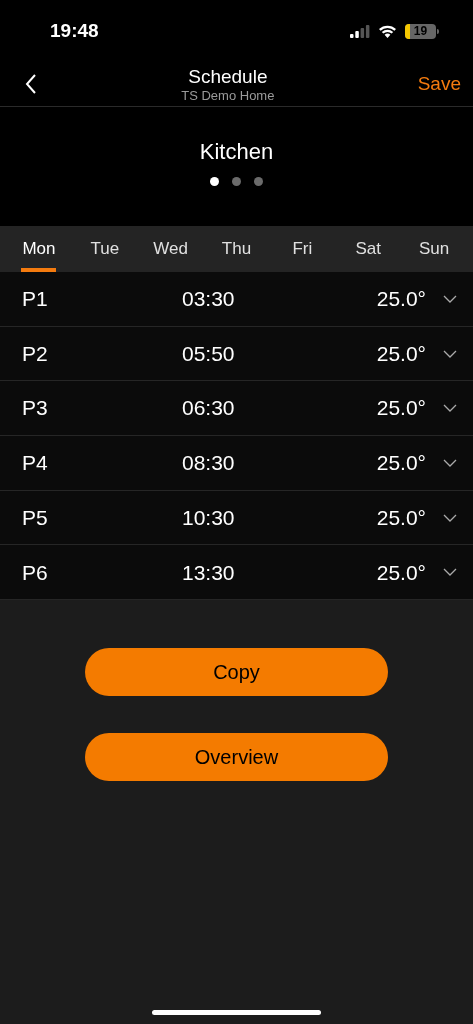 The image size is (473, 1024). Describe the element at coordinates (368, 249) in the screenshot. I see `day-tab: Sat` at that location.